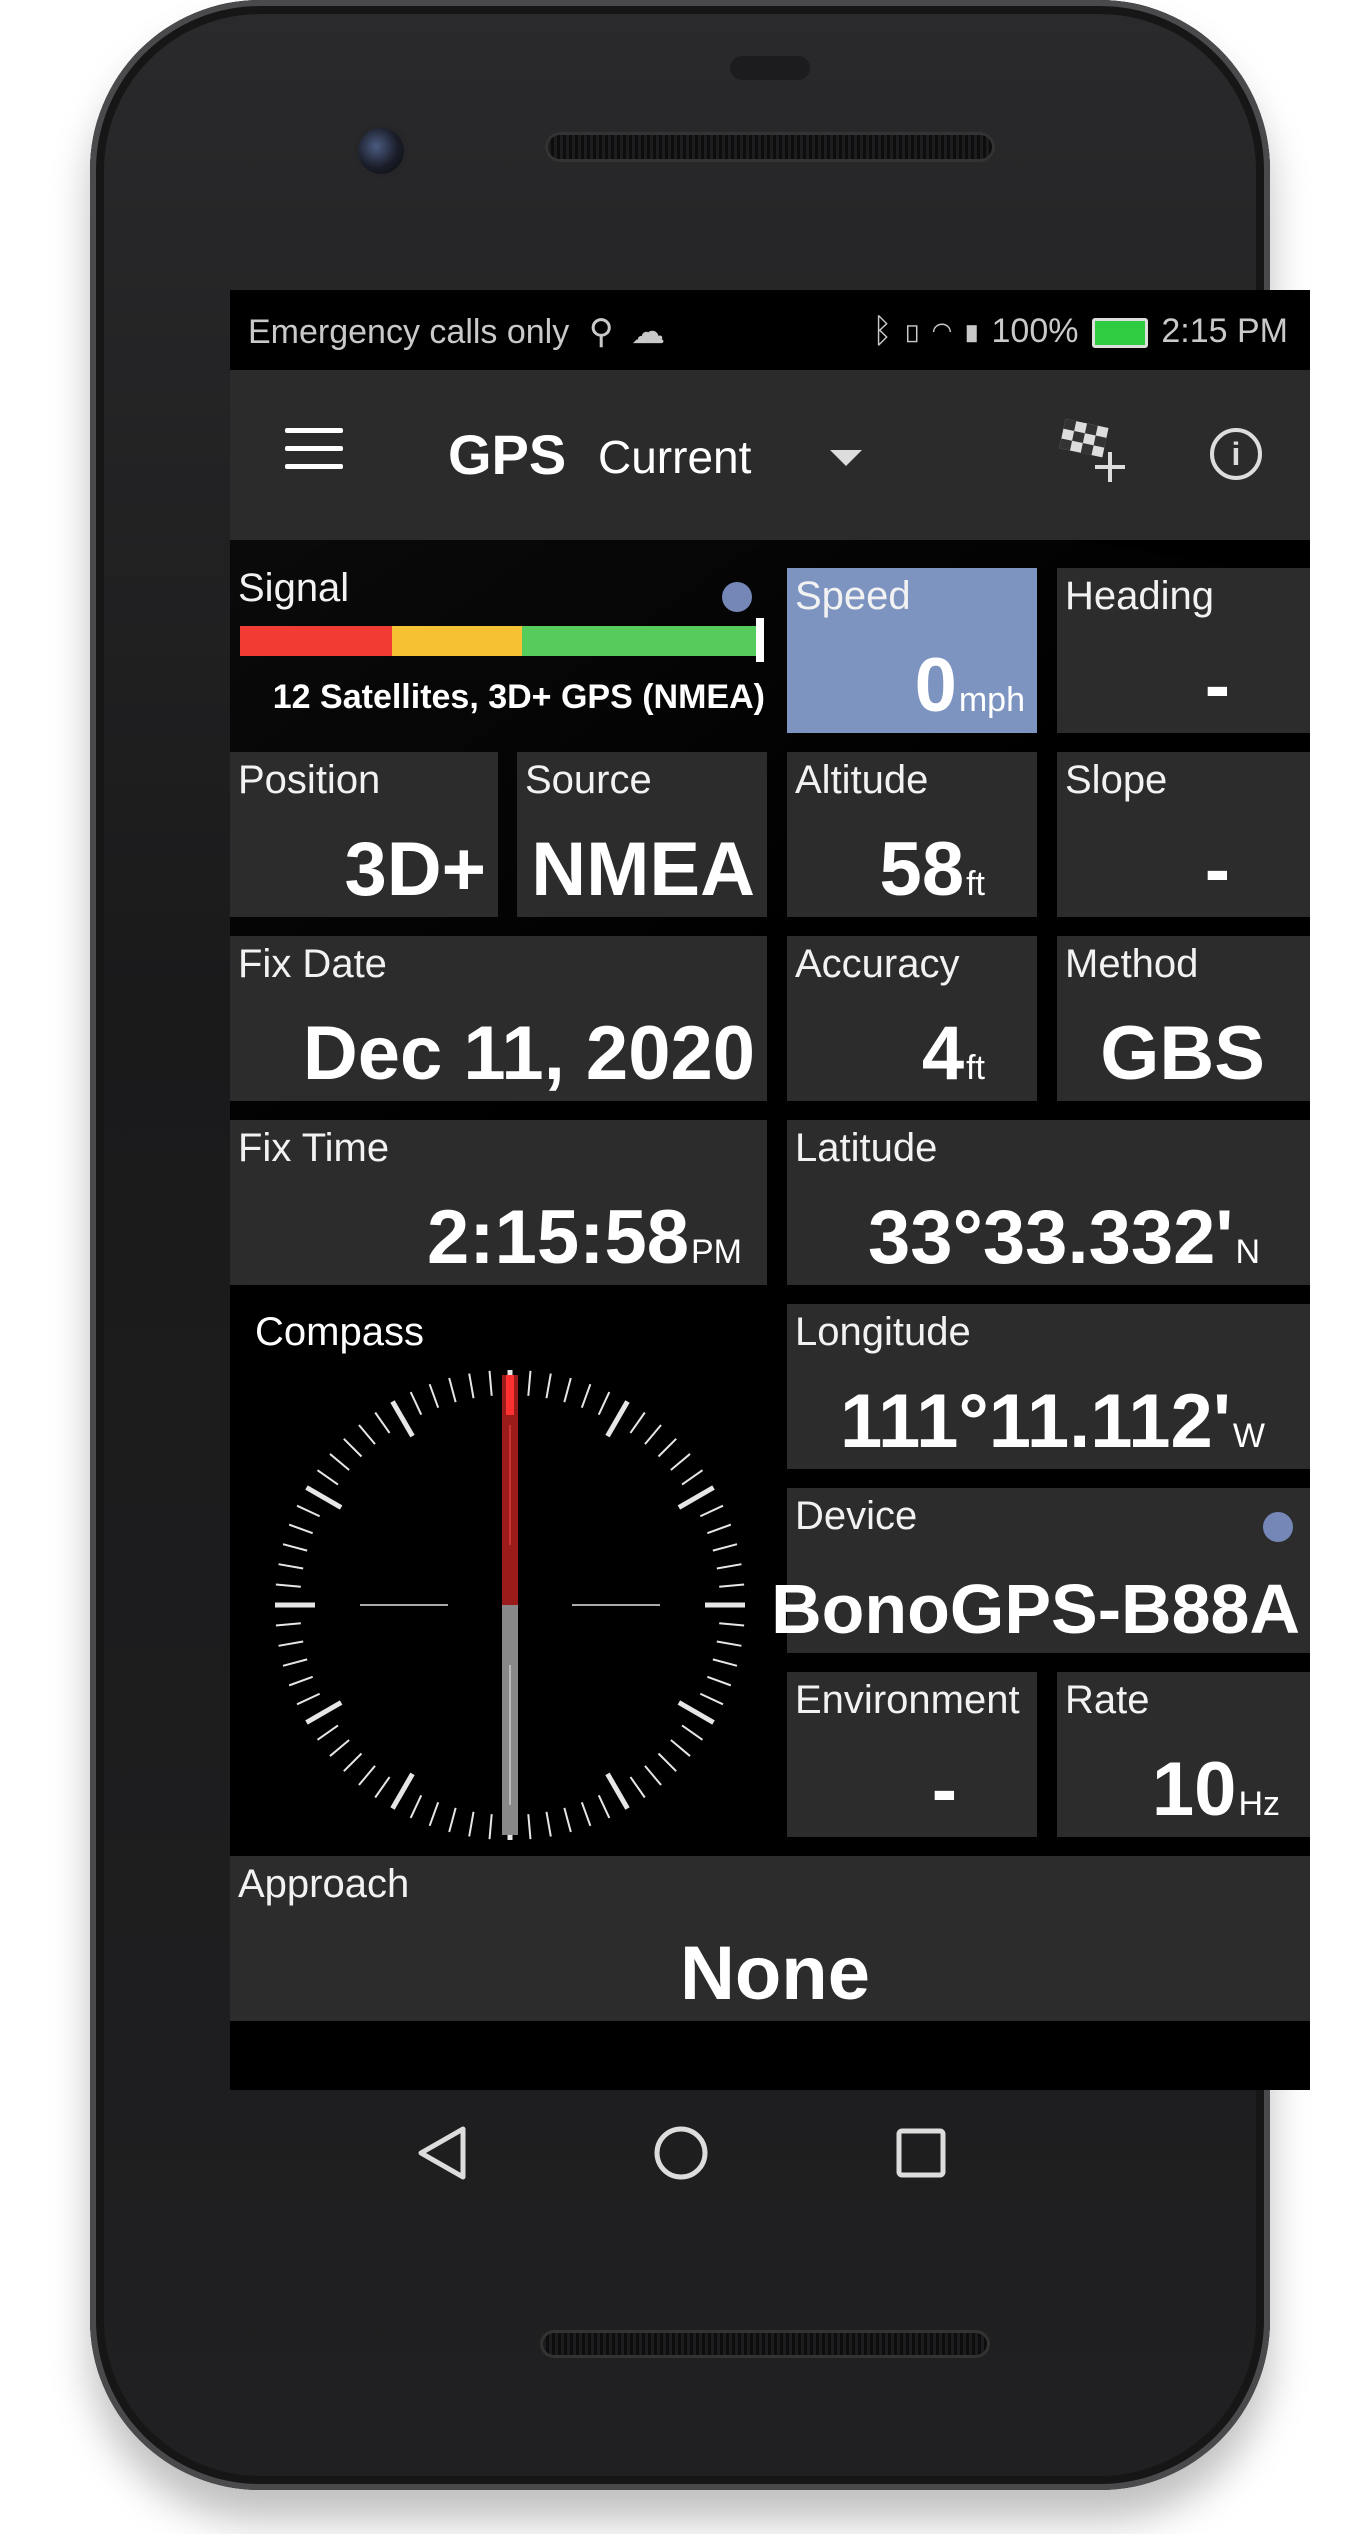 This screenshot has width=1370, height=2534. What do you see at coordinates (770, 455) in the screenshot?
I see `app-toolbar: GPS Current i` at bounding box center [770, 455].